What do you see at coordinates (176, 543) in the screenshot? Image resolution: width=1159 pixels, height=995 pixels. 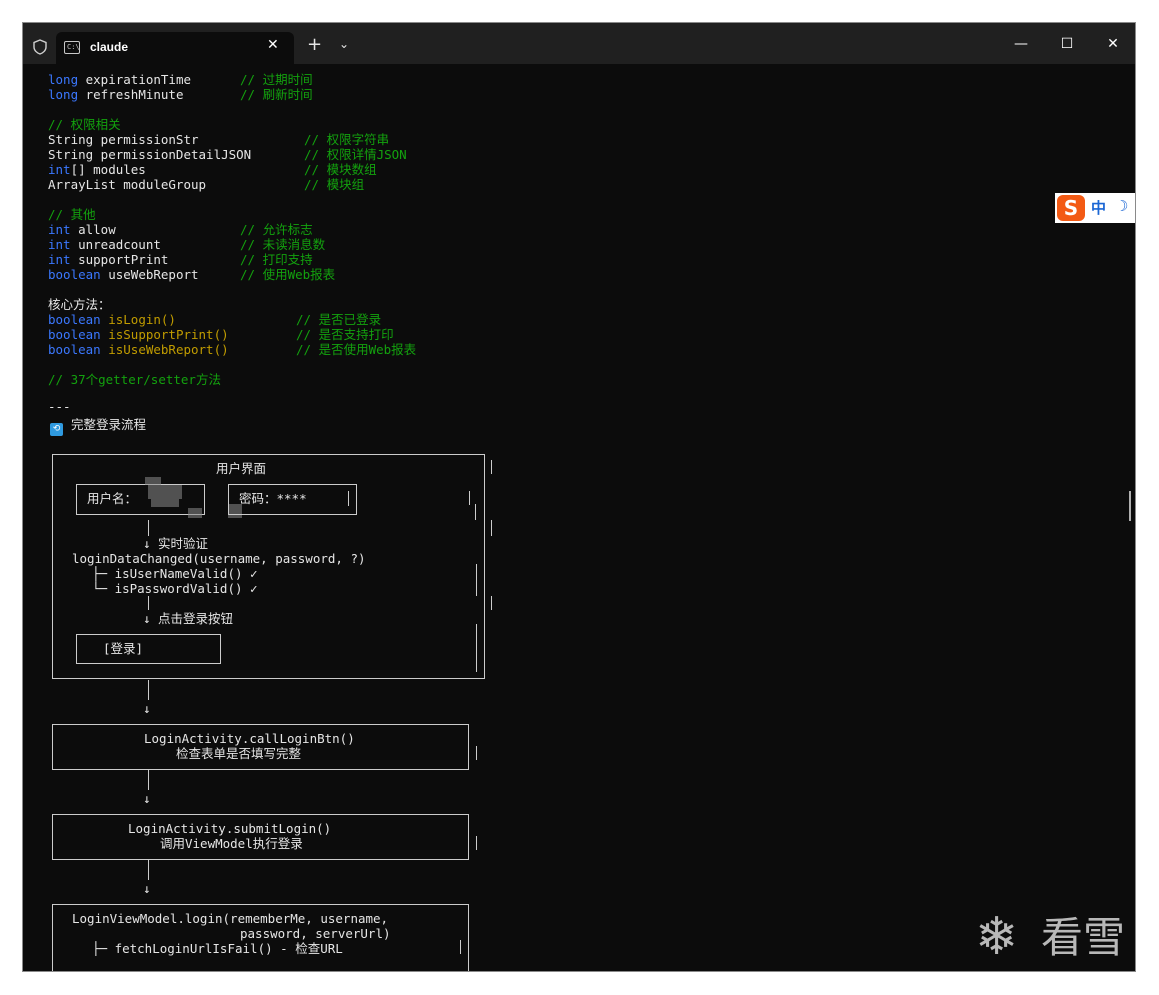 I see `realtime-validate: ↓ 实时验证` at bounding box center [176, 543].